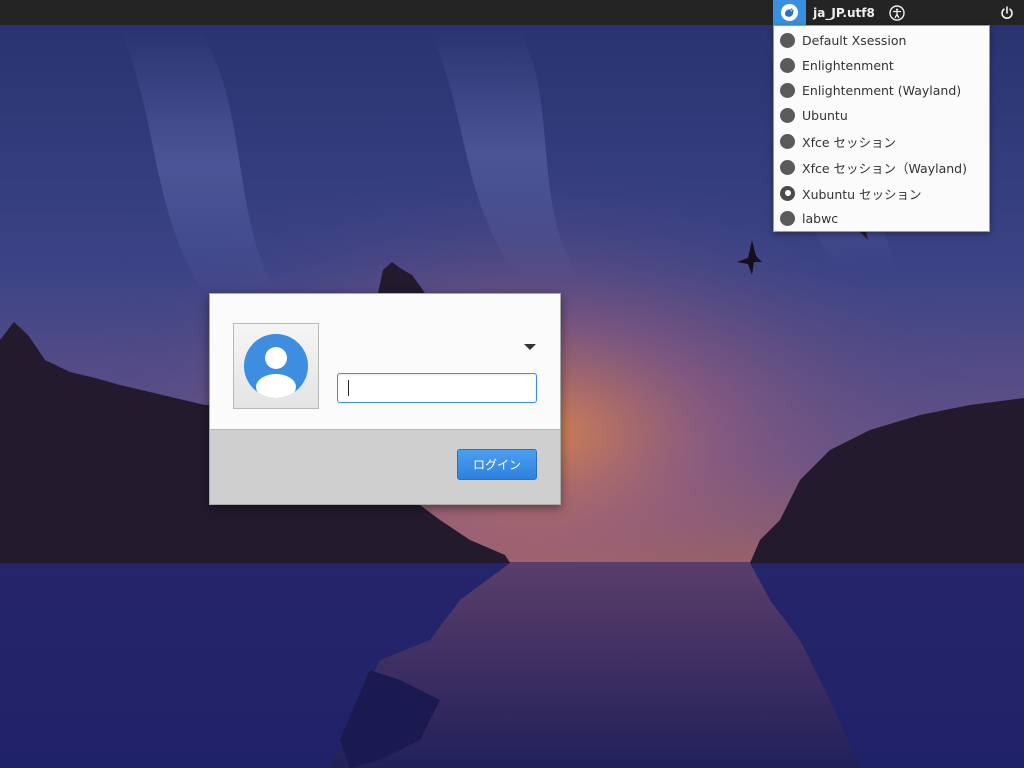  What do you see at coordinates (512, 12) in the screenshot?
I see `top-panel: ja_JP.utf8` at bounding box center [512, 12].